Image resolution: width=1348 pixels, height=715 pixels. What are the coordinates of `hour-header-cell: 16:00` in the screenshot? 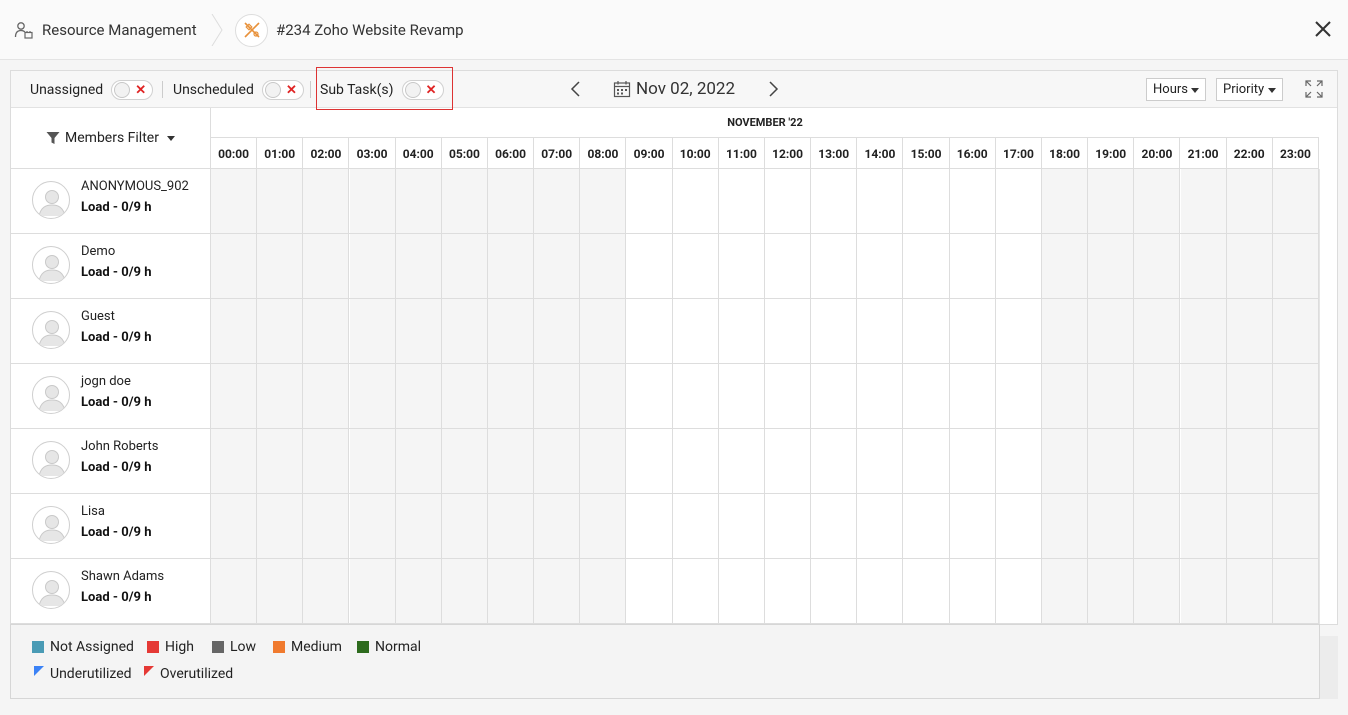 It's located at (973, 153).